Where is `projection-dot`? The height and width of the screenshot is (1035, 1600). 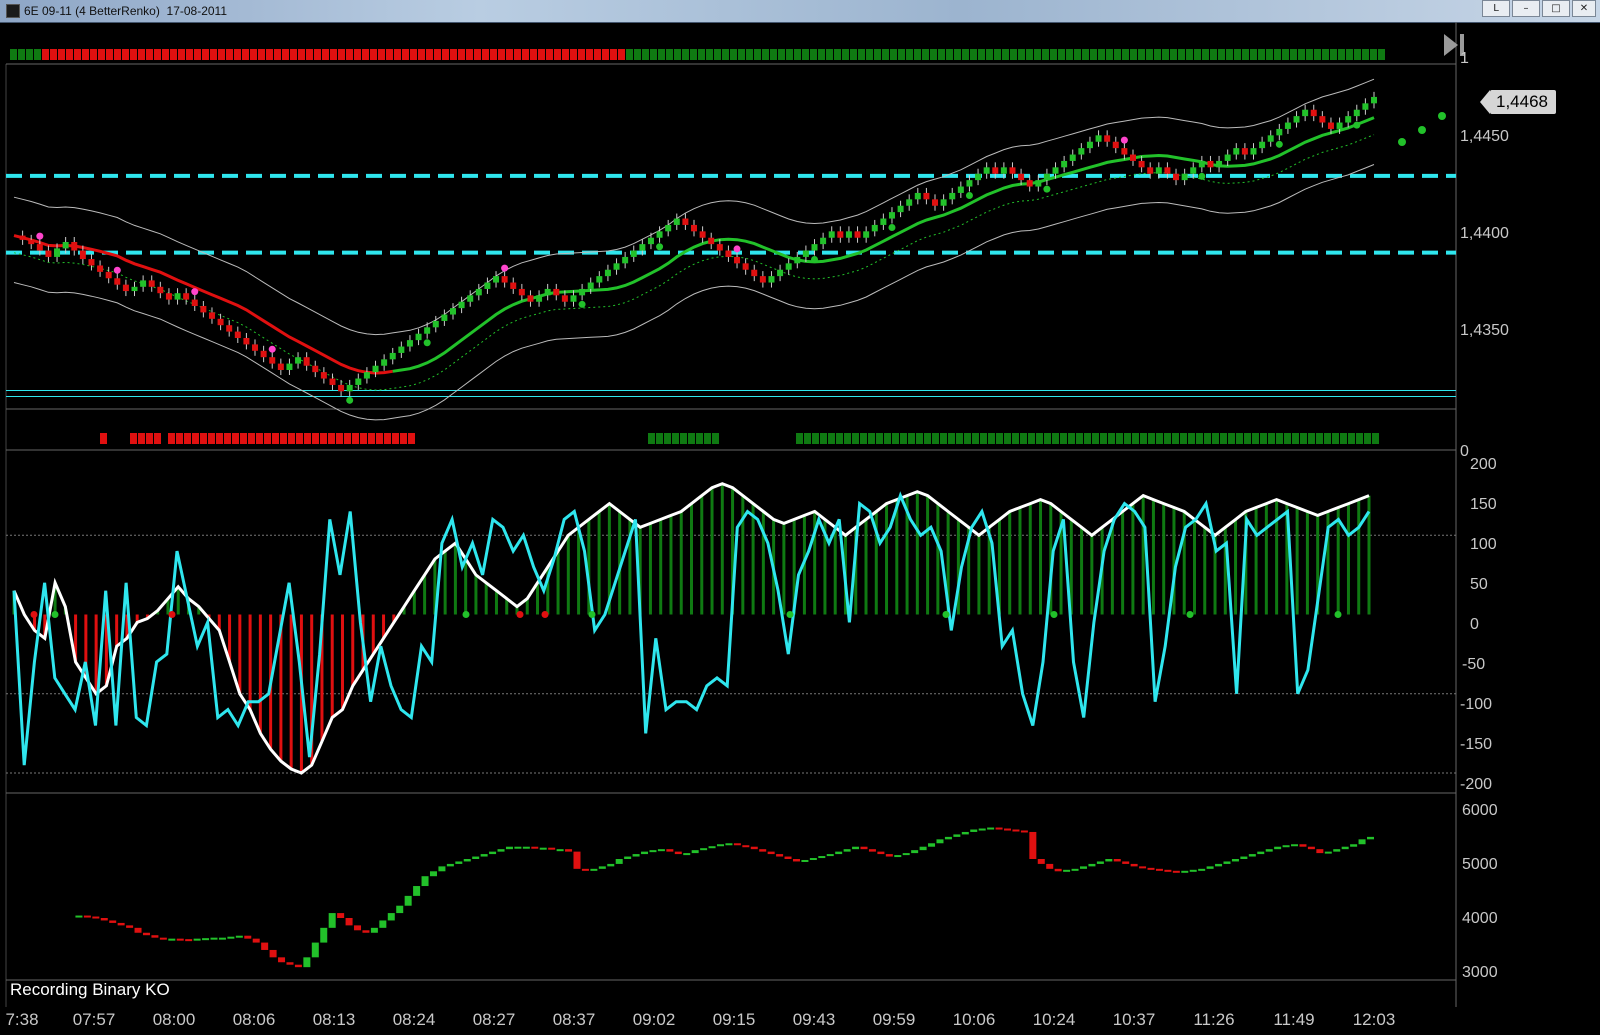 projection-dot is located at coordinates (1422, 130).